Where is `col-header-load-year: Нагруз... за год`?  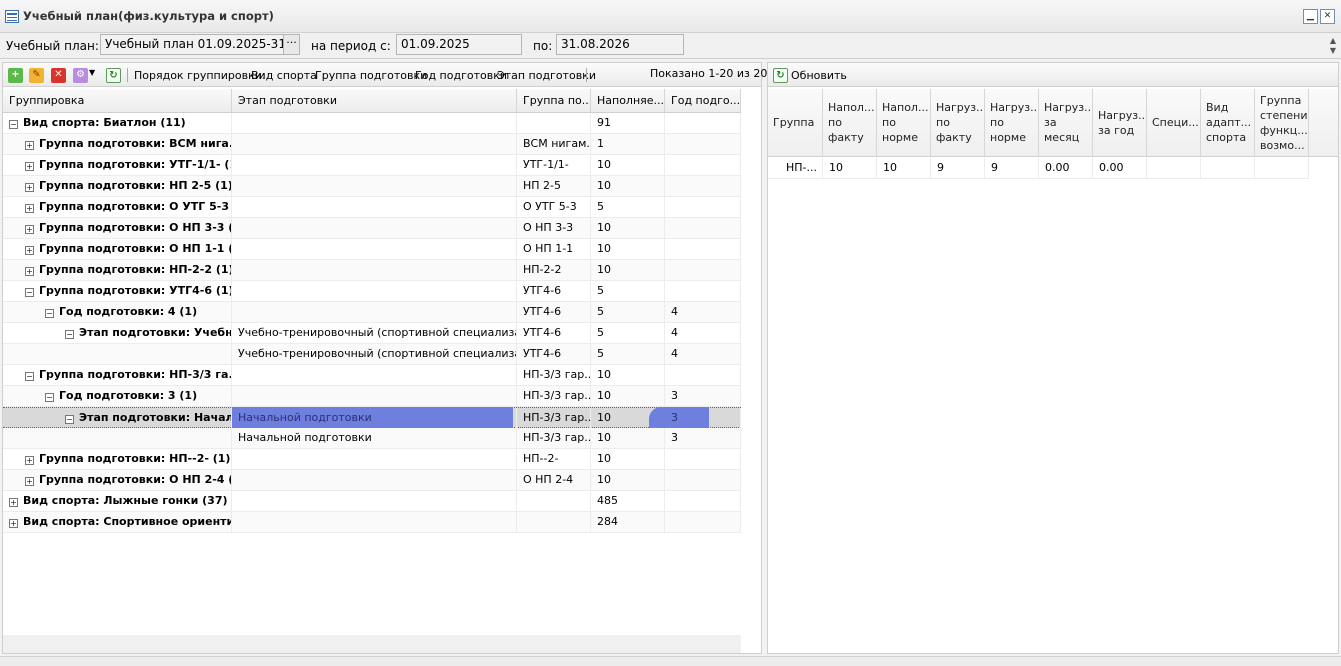 col-header-load-year: Нагруз... за год is located at coordinates (1120, 122).